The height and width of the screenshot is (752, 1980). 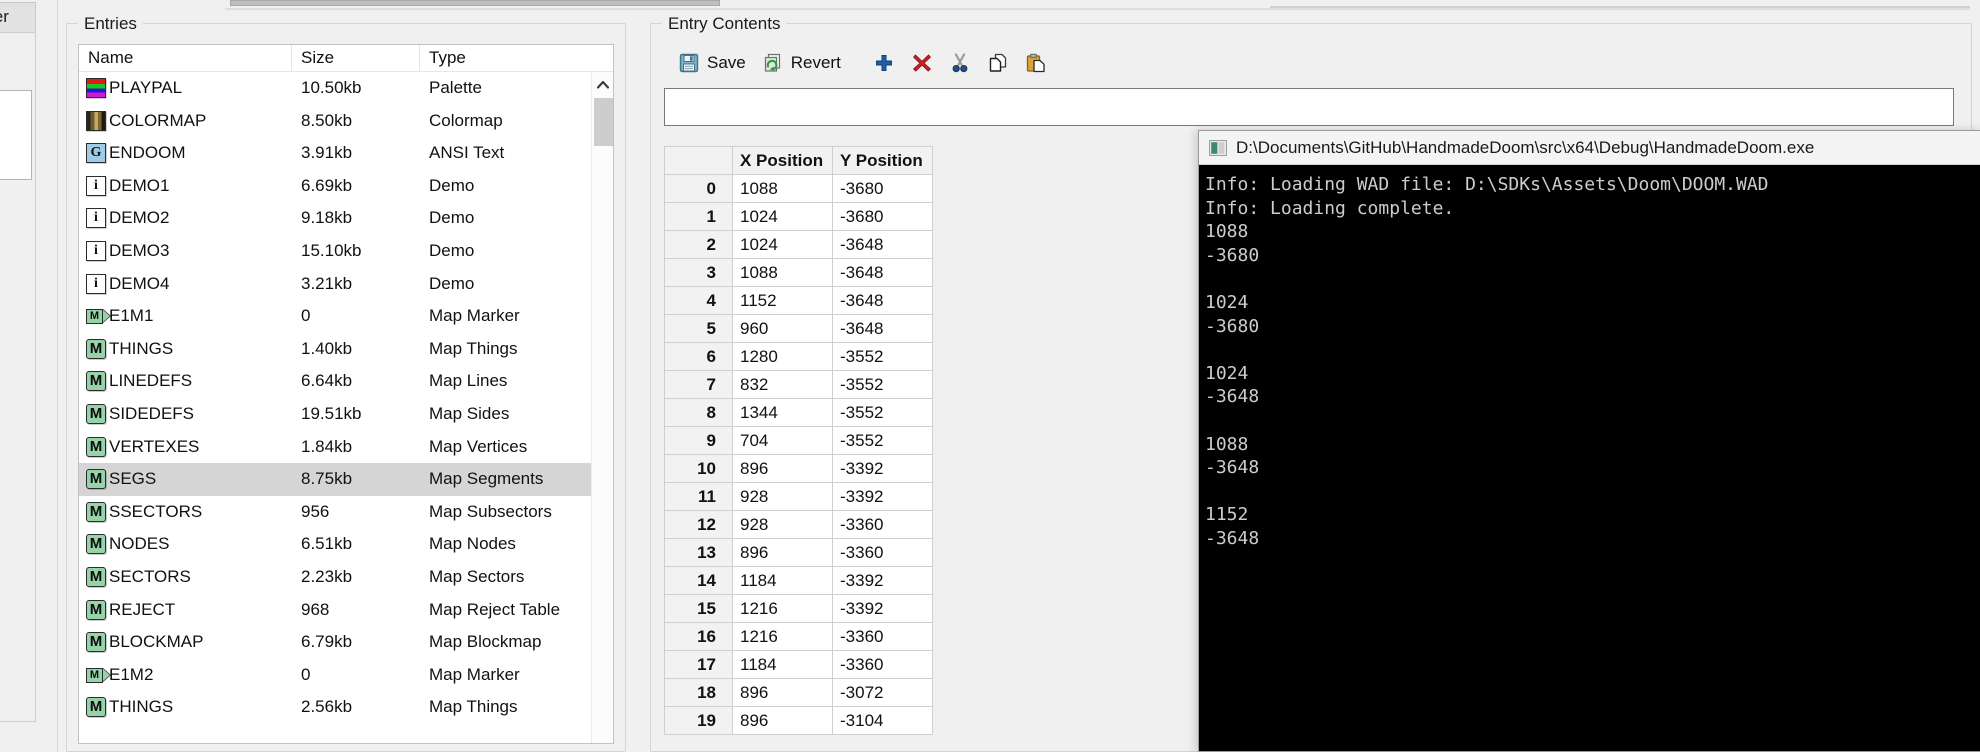 I want to click on tab-strip-segment-a, so click(x=475, y=3).